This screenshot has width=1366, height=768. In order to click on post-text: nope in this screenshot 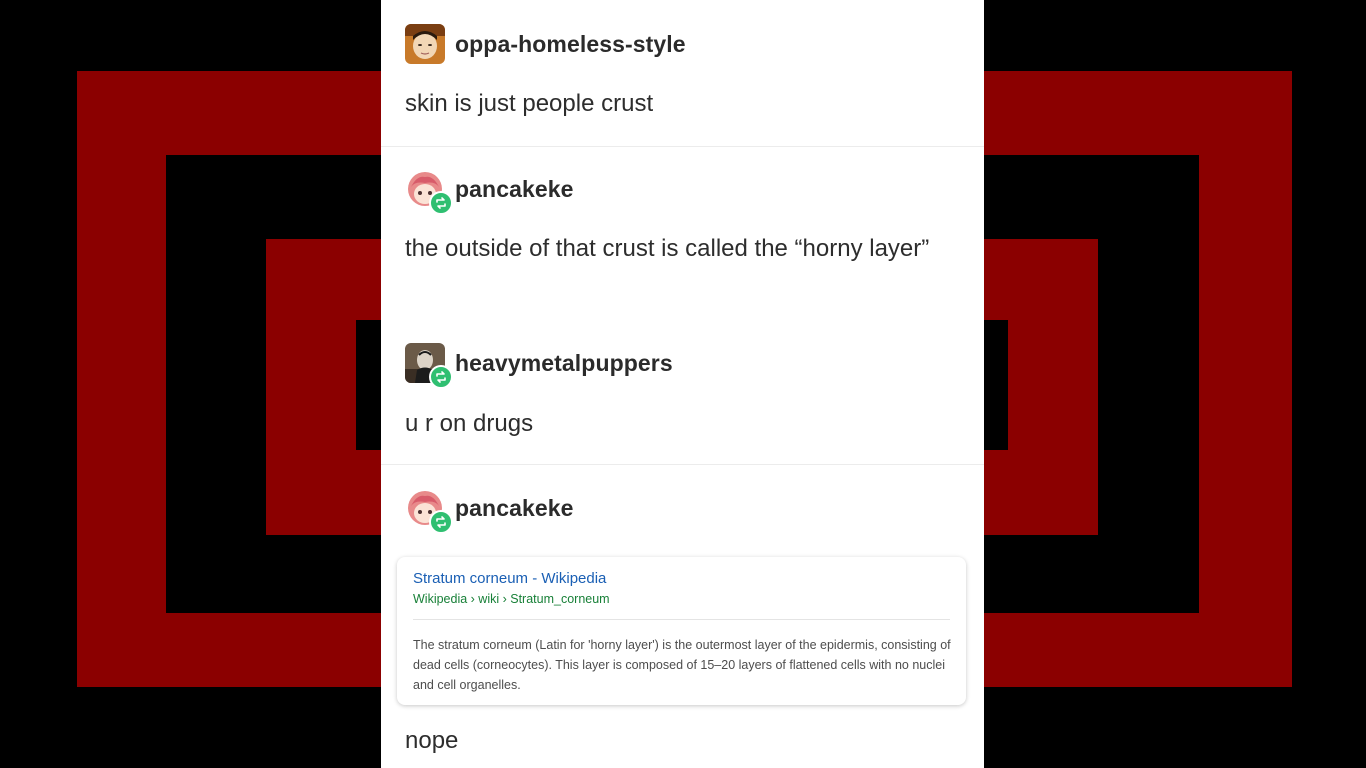, I will do `click(432, 740)`.